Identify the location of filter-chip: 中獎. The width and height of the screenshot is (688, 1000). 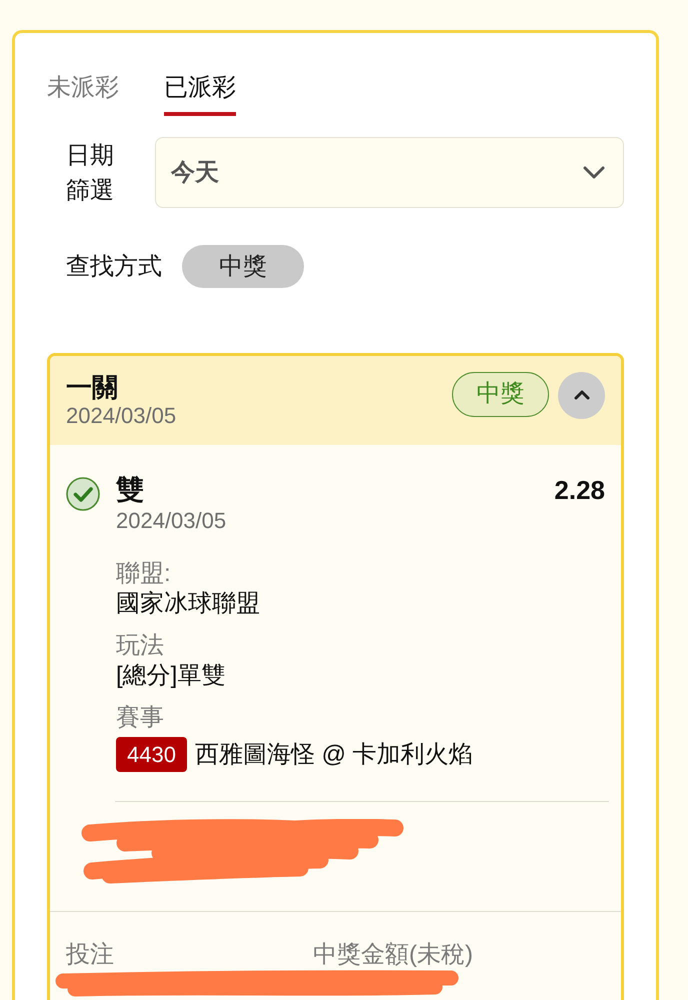
(243, 266).